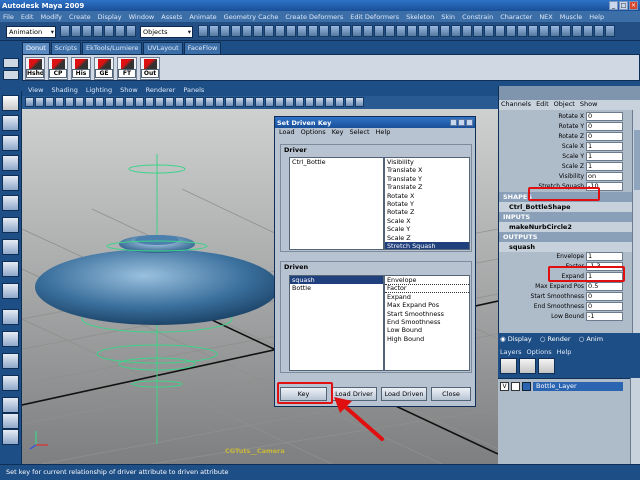 The image size is (640, 480). Describe the element at coordinates (10, 143) in the screenshot. I see `paint-select-tool-icon` at that location.